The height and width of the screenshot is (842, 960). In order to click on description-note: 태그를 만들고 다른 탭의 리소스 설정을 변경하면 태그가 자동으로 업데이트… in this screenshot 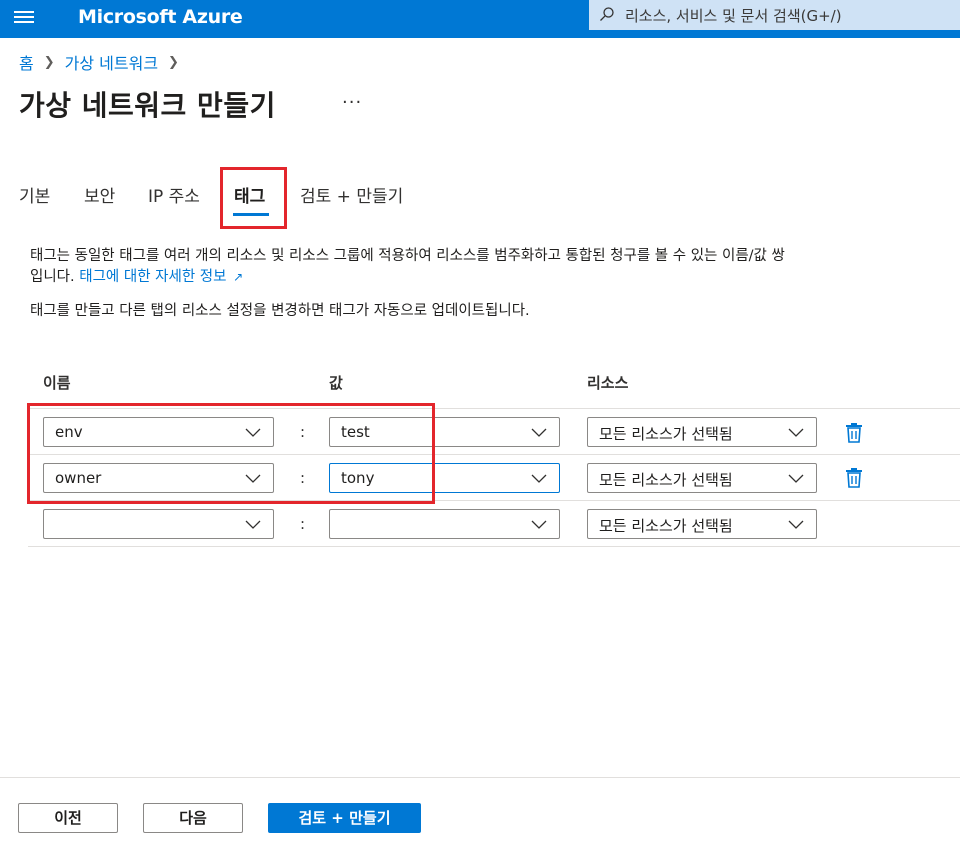, I will do `click(280, 311)`.